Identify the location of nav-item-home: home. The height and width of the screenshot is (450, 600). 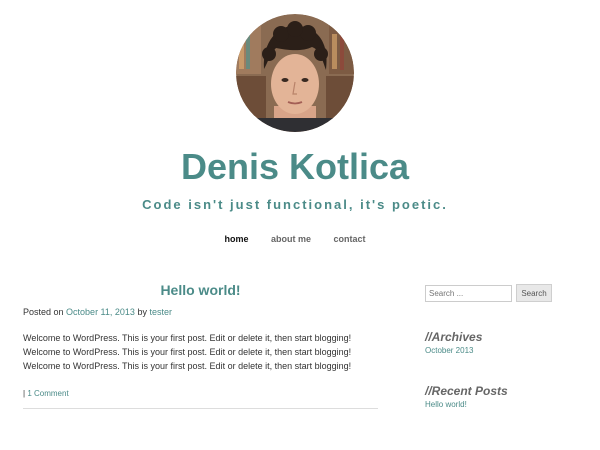
(236, 239).